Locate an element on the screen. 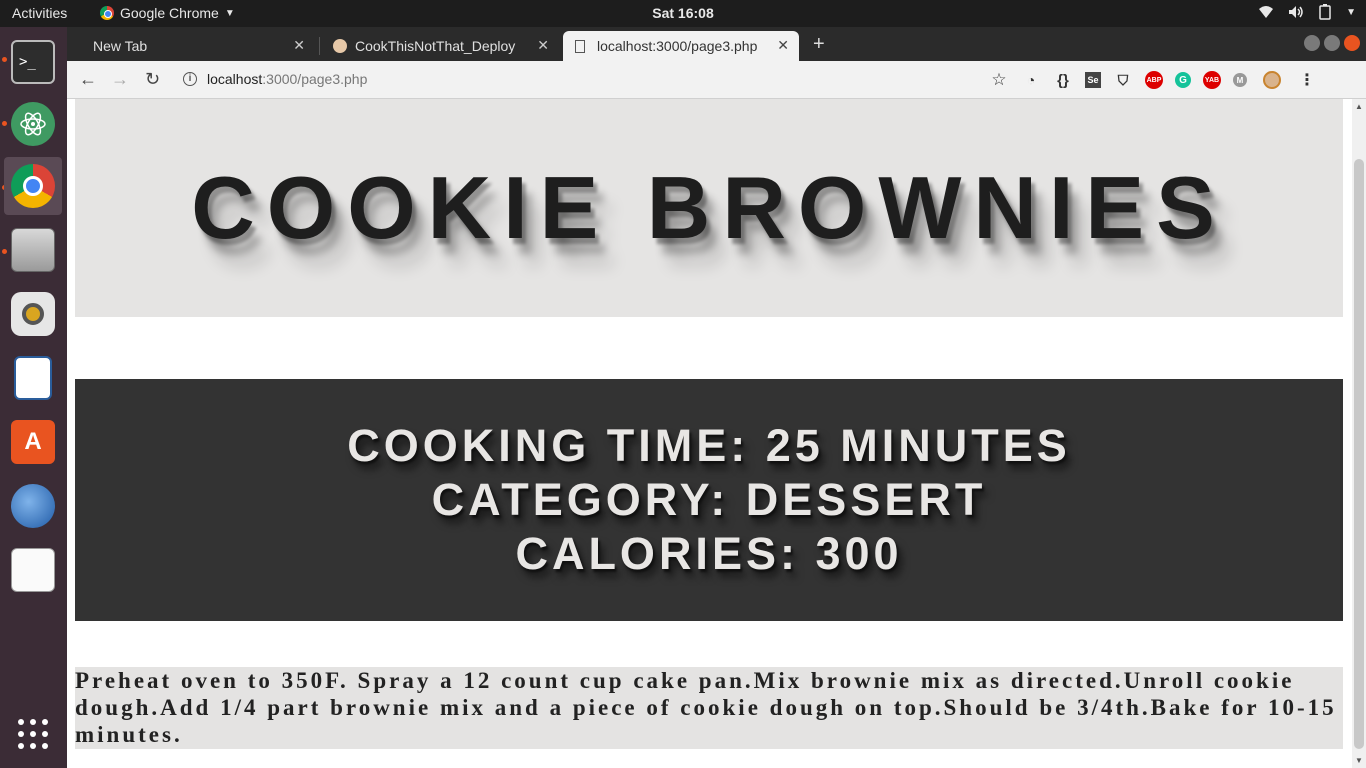  dock-atom is located at coordinates (33, 124).